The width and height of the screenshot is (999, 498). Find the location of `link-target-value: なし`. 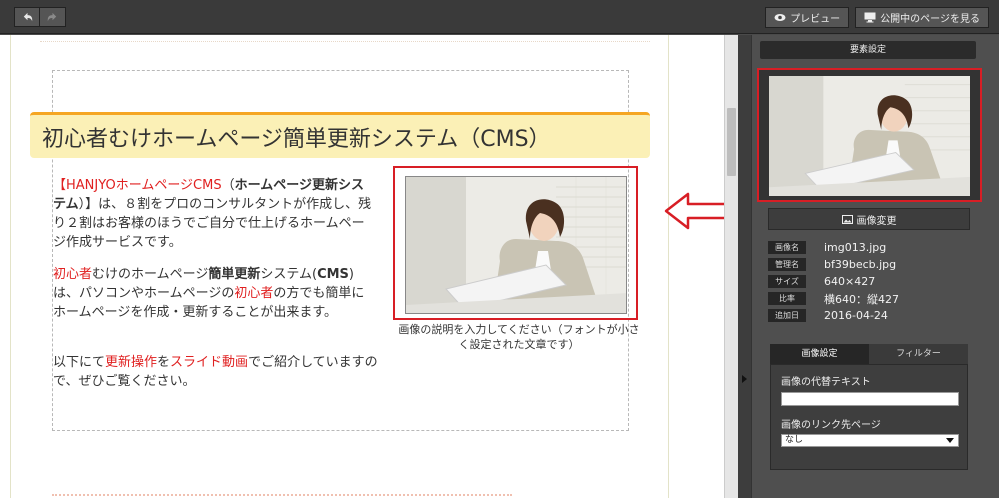

link-target-value: なし is located at coordinates (794, 440).